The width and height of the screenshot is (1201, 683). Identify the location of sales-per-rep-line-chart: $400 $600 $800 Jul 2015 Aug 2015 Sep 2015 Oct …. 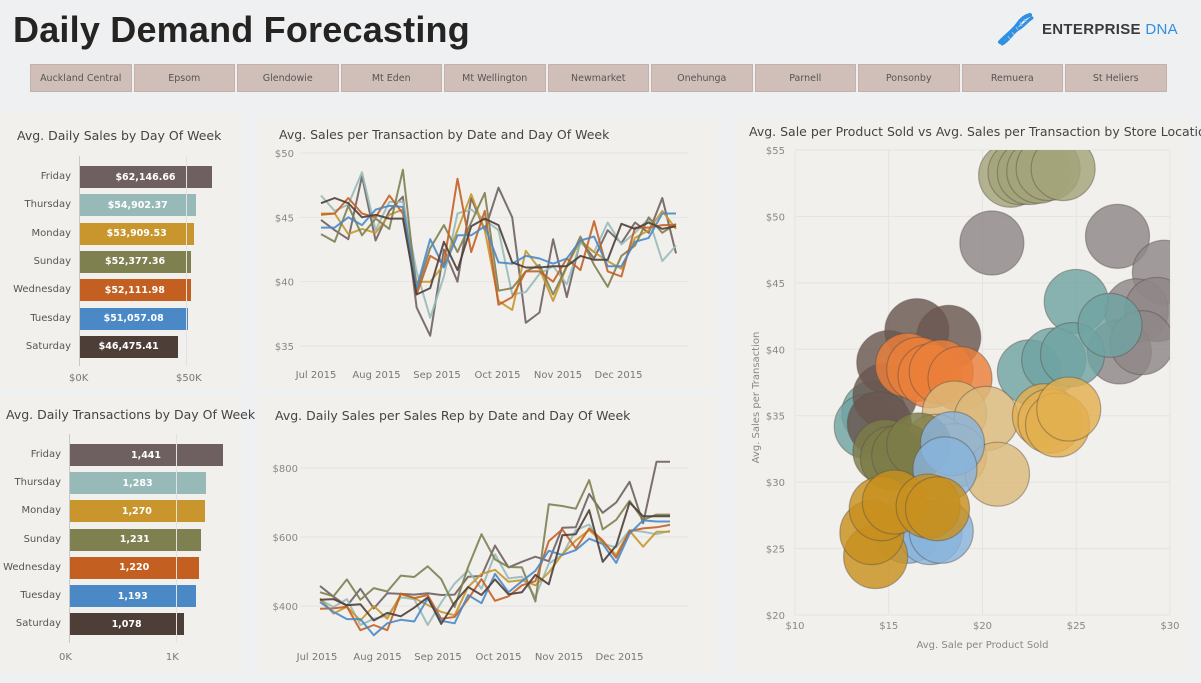
(480, 561).